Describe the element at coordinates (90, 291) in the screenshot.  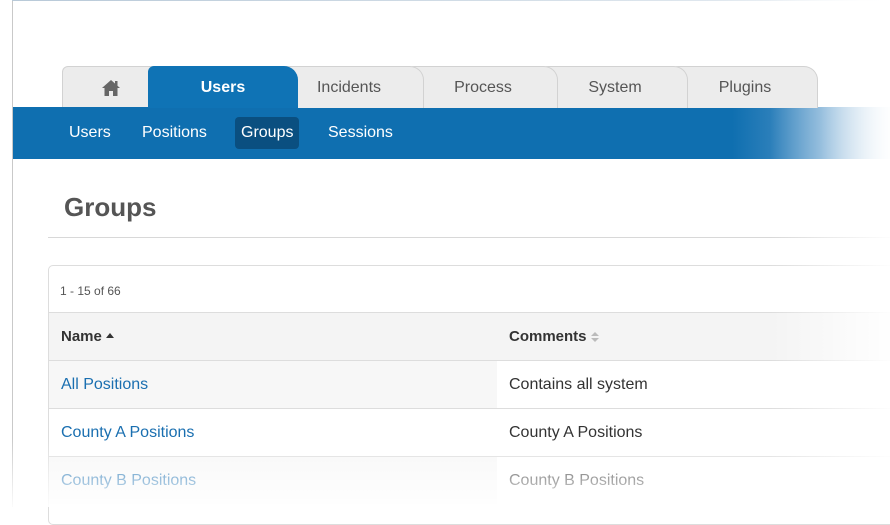
I see `paging-info: 1 - 15 of 66` at that location.